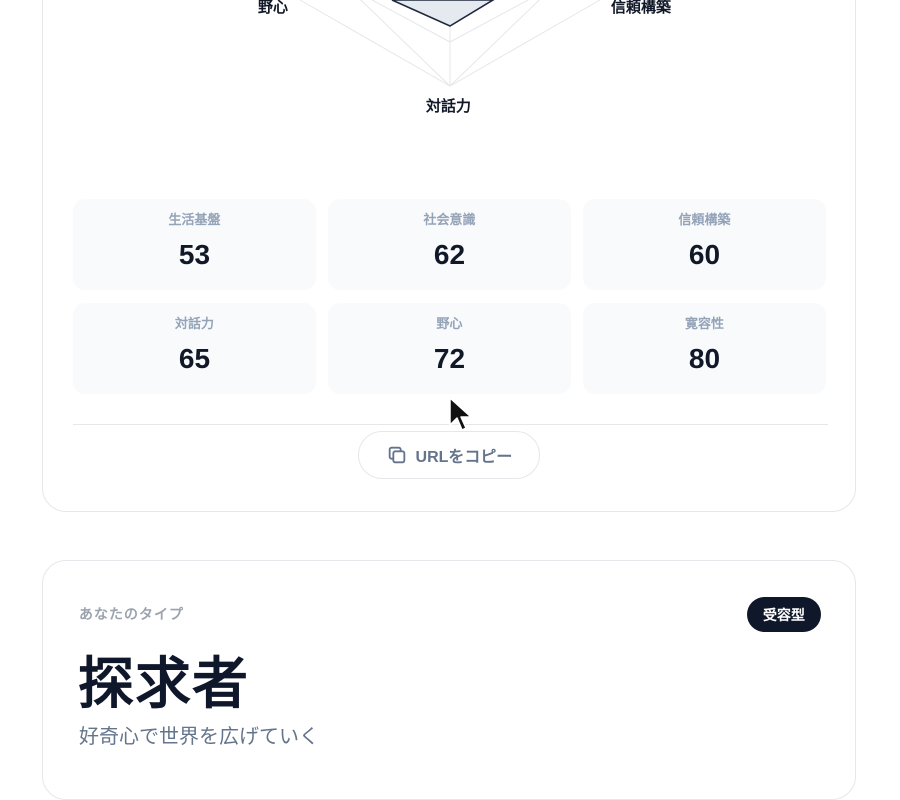 The width and height of the screenshot is (900, 800). I want to click on stat-card: 対話力 65, so click(194, 348).